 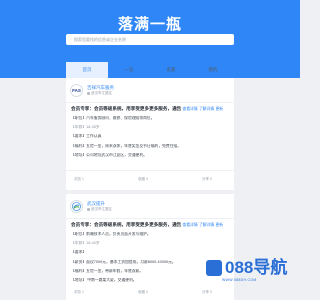 I want to click on company-logo: FAS, so click(x=76, y=90).